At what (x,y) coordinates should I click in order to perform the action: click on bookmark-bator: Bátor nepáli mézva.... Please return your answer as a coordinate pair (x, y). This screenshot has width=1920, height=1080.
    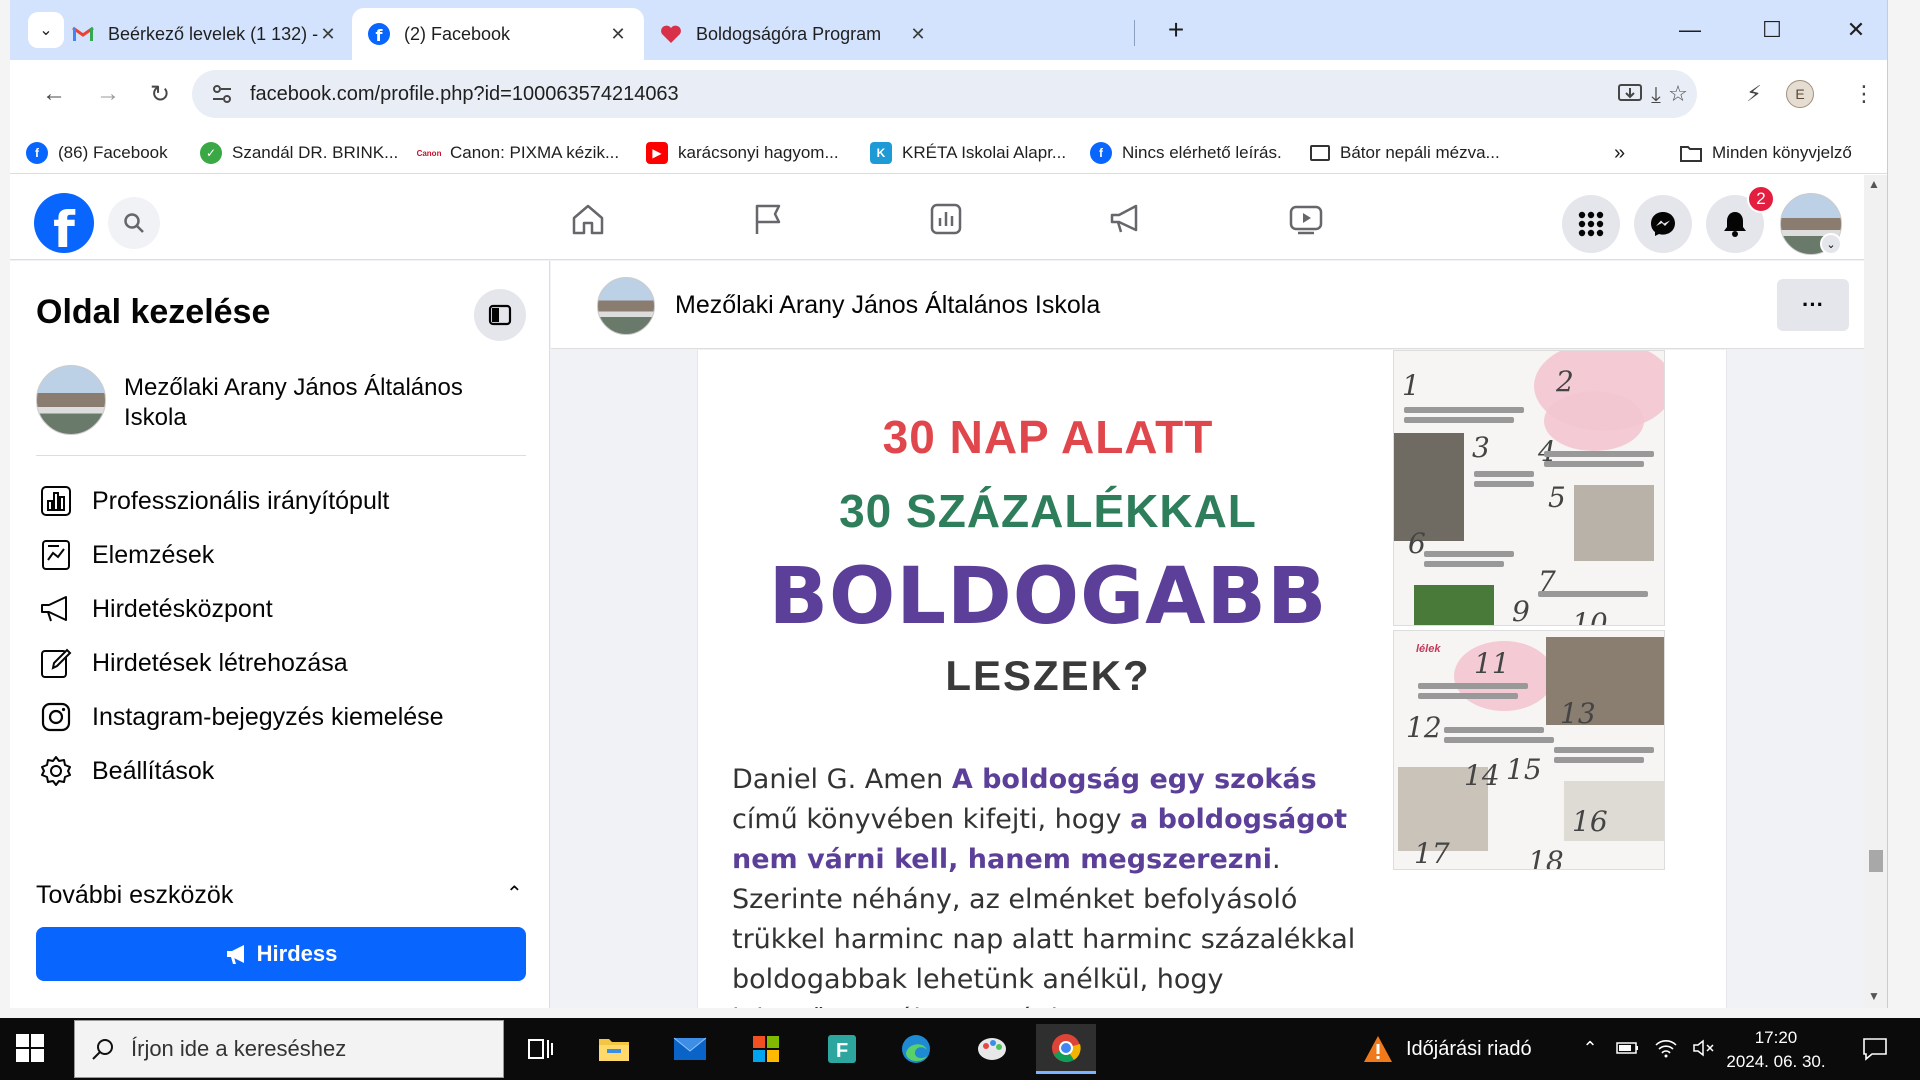
    Looking at the image, I should click on (1405, 153).